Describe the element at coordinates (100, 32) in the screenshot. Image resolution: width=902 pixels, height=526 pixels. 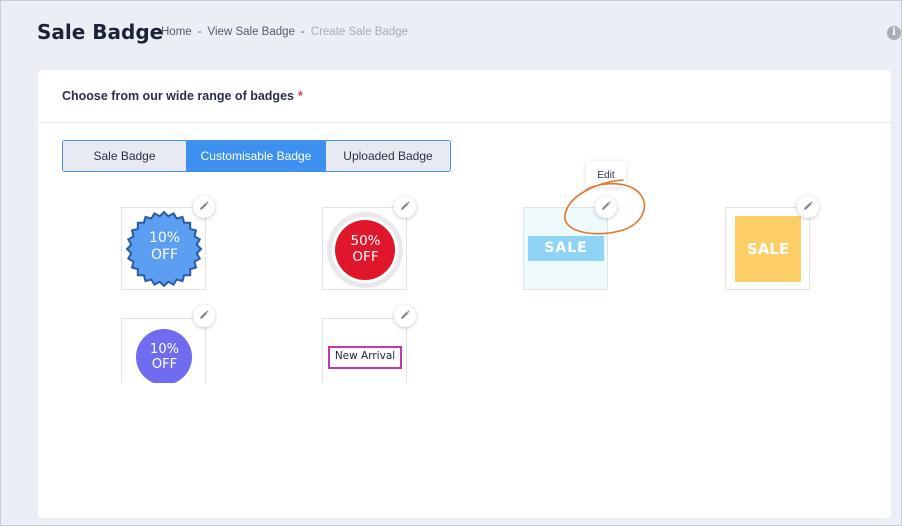
I see `page-title: Sale Badge` at that location.